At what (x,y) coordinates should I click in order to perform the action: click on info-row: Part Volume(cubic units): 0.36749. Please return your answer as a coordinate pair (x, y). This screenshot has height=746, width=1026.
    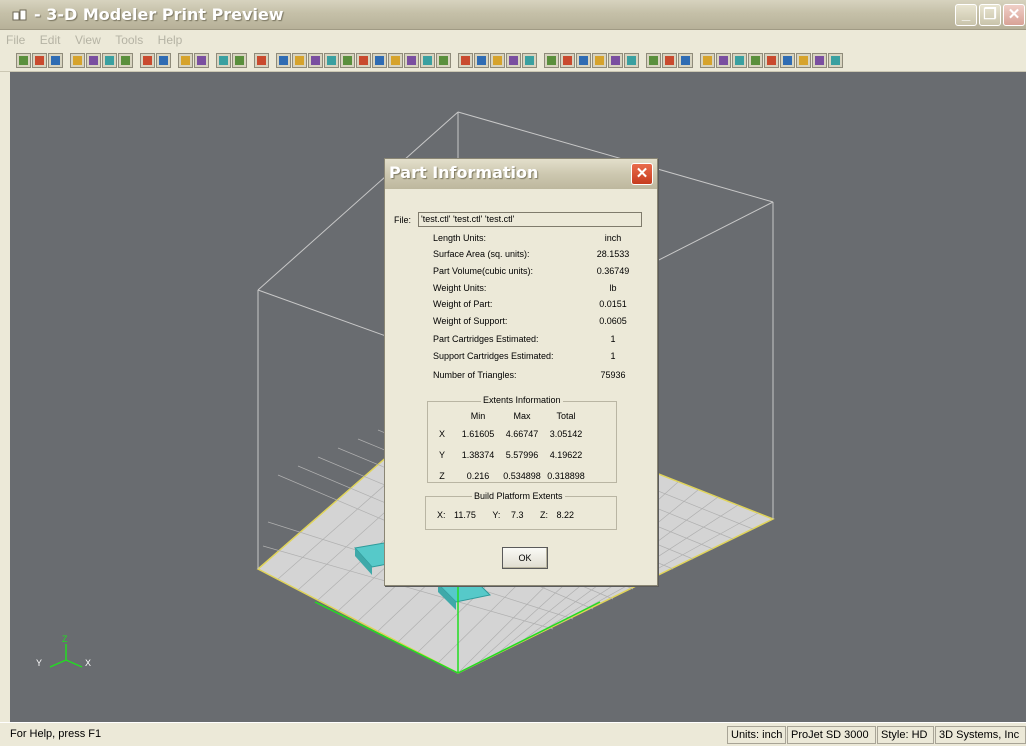
    Looking at the image, I should click on (533, 273).